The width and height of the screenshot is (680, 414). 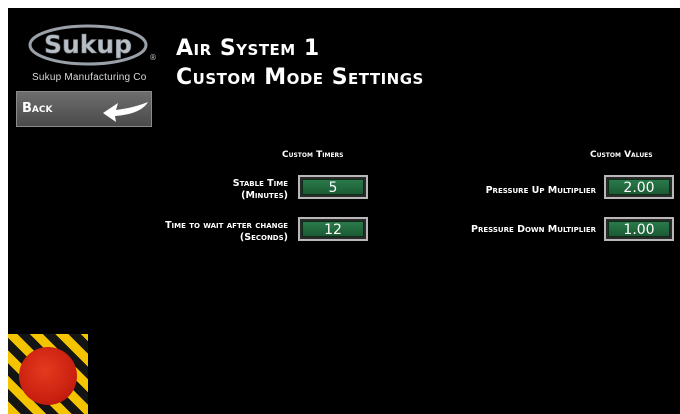 What do you see at coordinates (84, 109) in the screenshot?
I see `back-button: Back` at bounding box center [84, 109].